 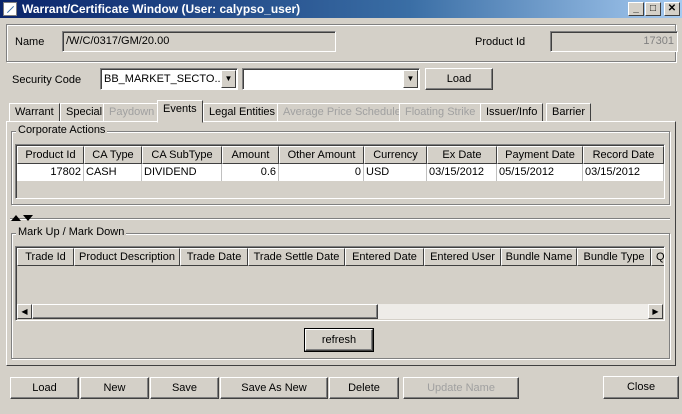 I want to click on tab-barrier: Barrier, so click(x=569, y=112).